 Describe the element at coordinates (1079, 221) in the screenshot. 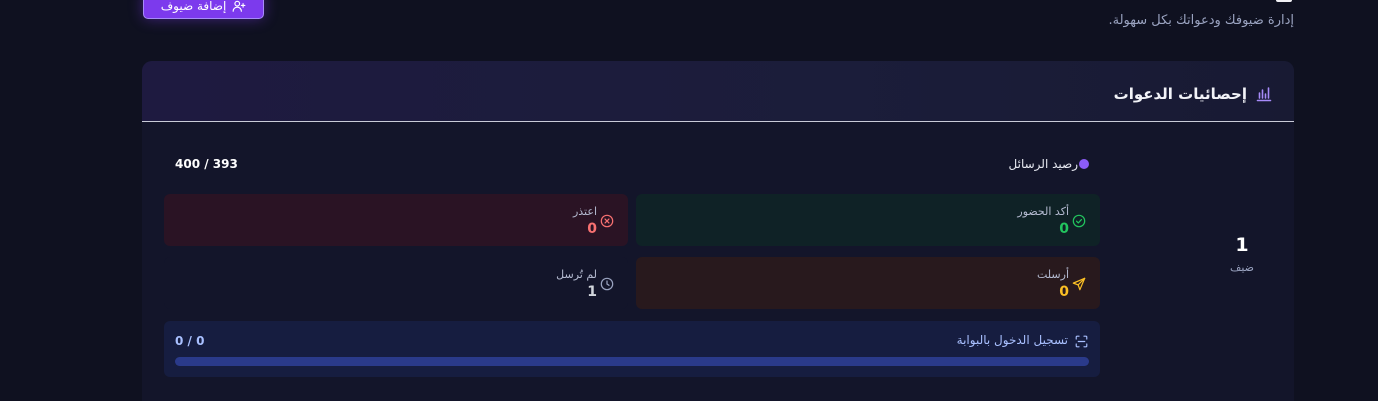

I see `check-circle-icon` at that location.